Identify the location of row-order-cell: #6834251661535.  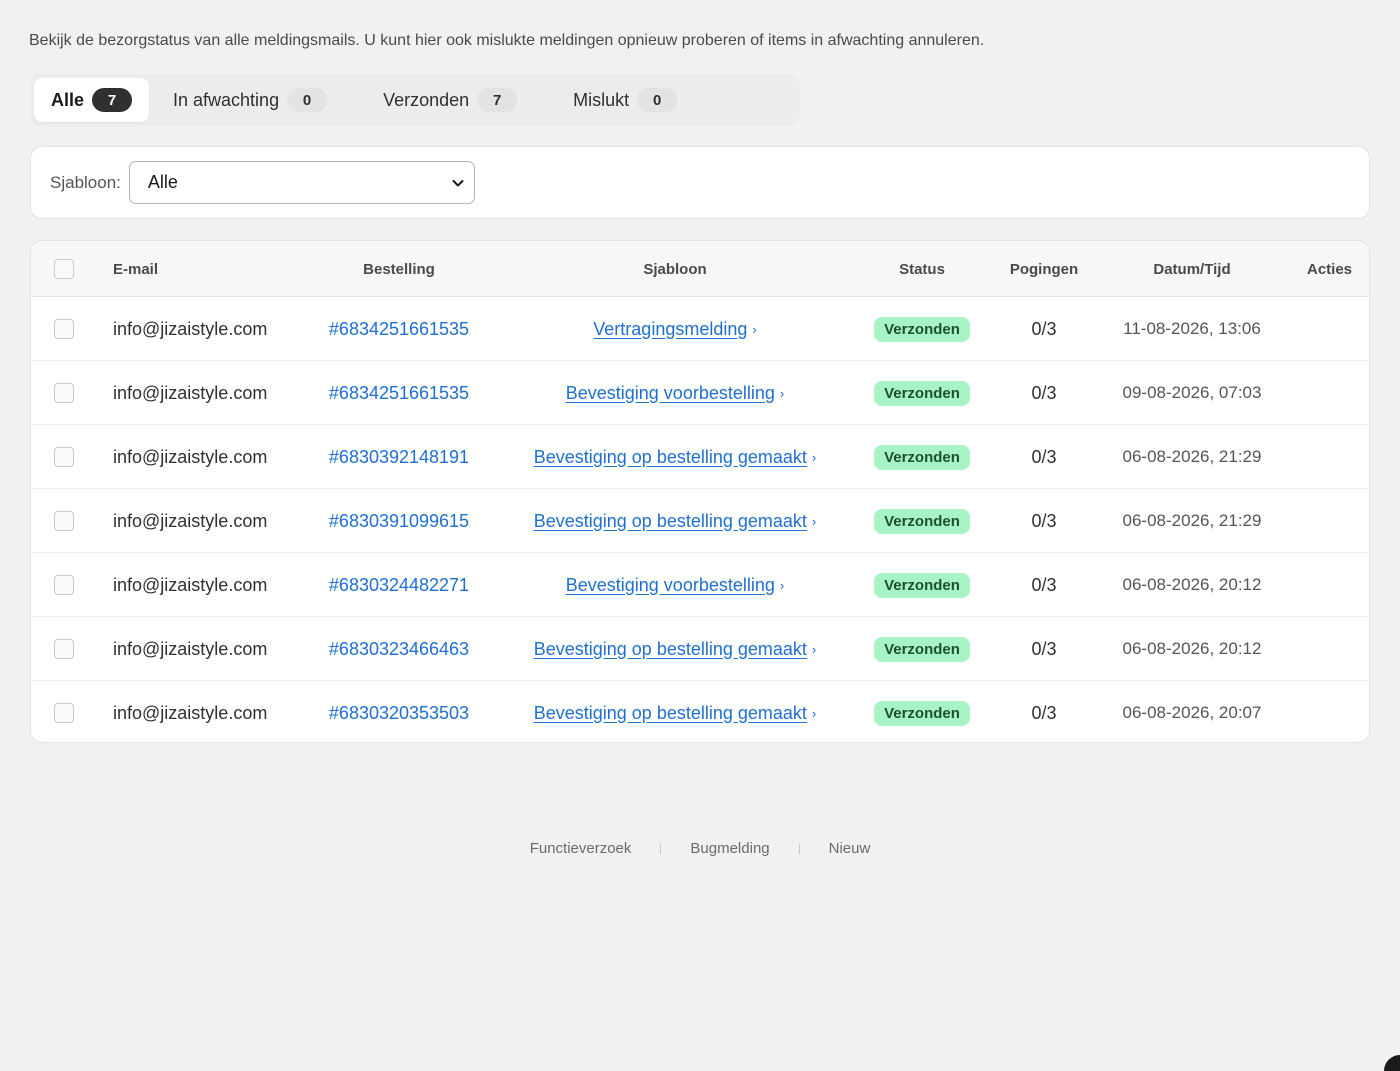
(399, 329).